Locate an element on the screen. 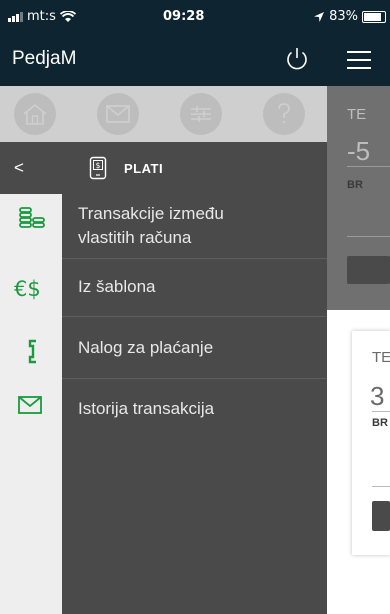 This screenshot has height=614, width=390. settings-button is located at coordinates (201, 114).